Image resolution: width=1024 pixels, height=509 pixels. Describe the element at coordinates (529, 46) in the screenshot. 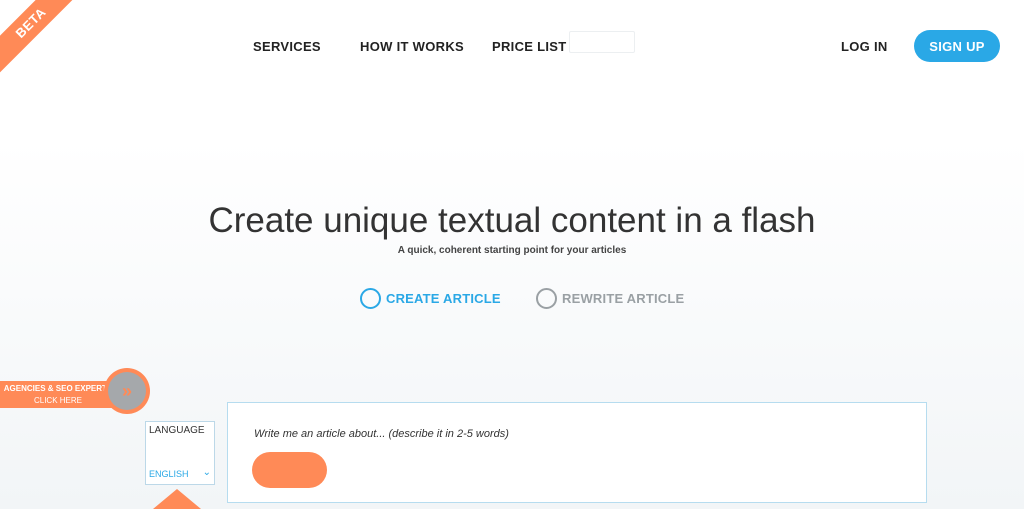

I see `nav-price-list: PRICE LIST` at that location.